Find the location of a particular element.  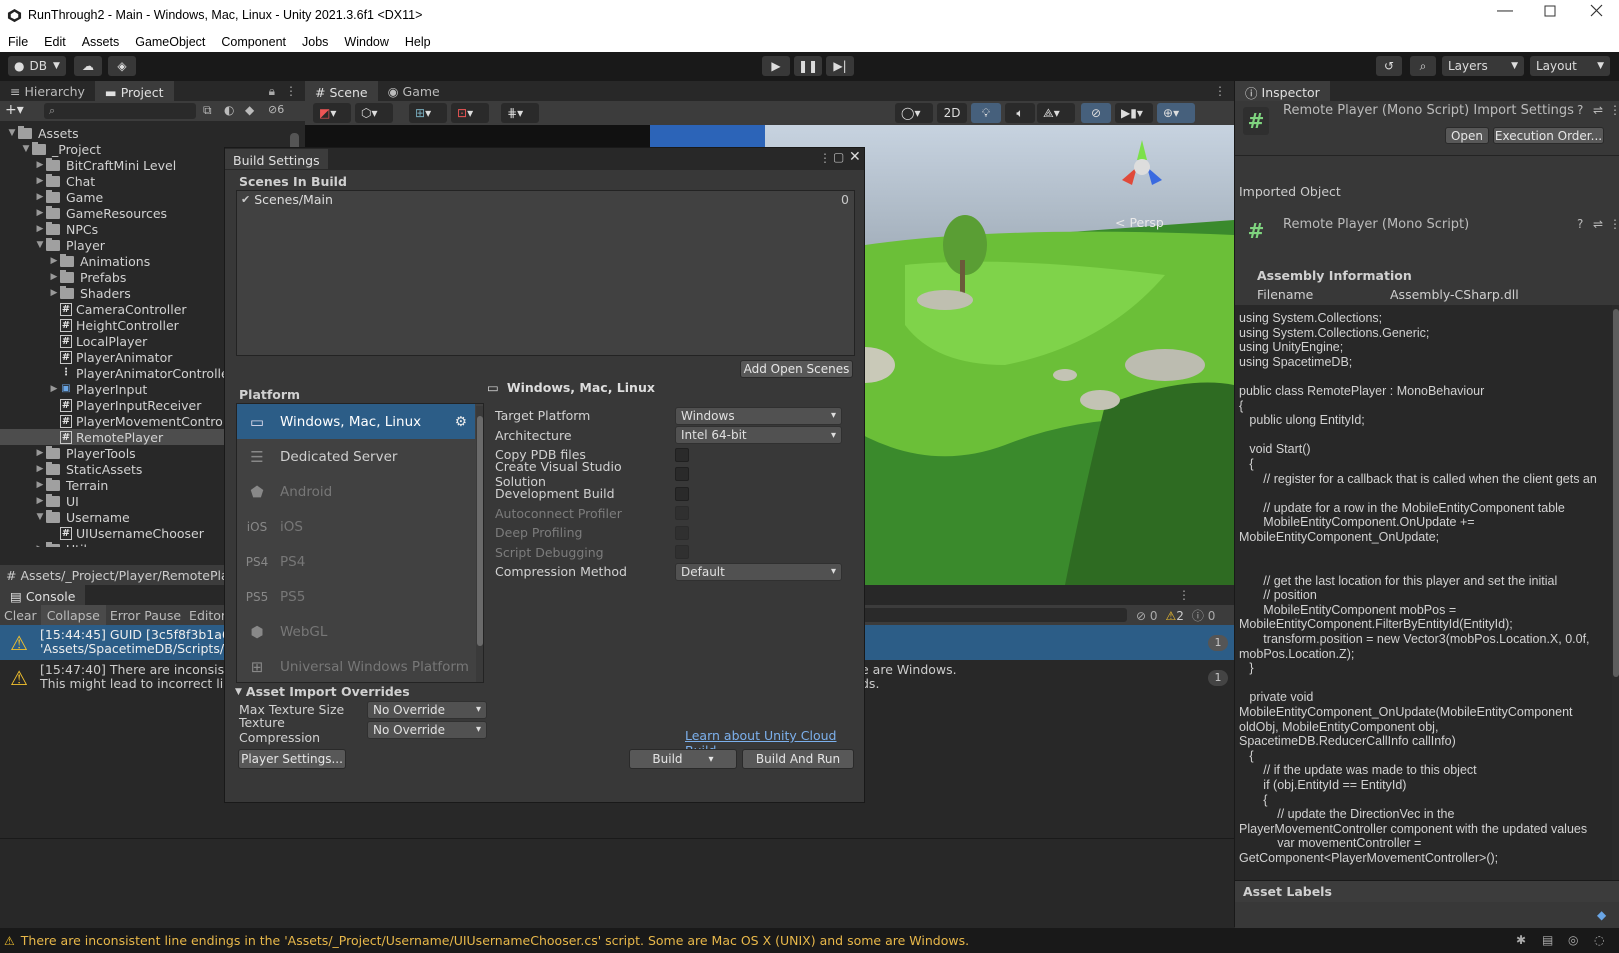

collapse-button: Collapse is located at coordinates (73, 615).